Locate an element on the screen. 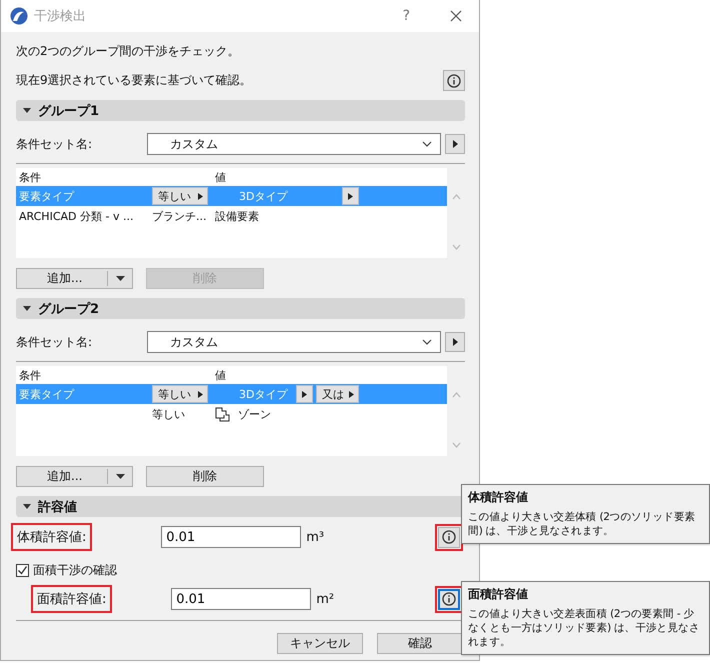 The image size is (710, 663). unit-label: m² is located at coordinates (326, 599).